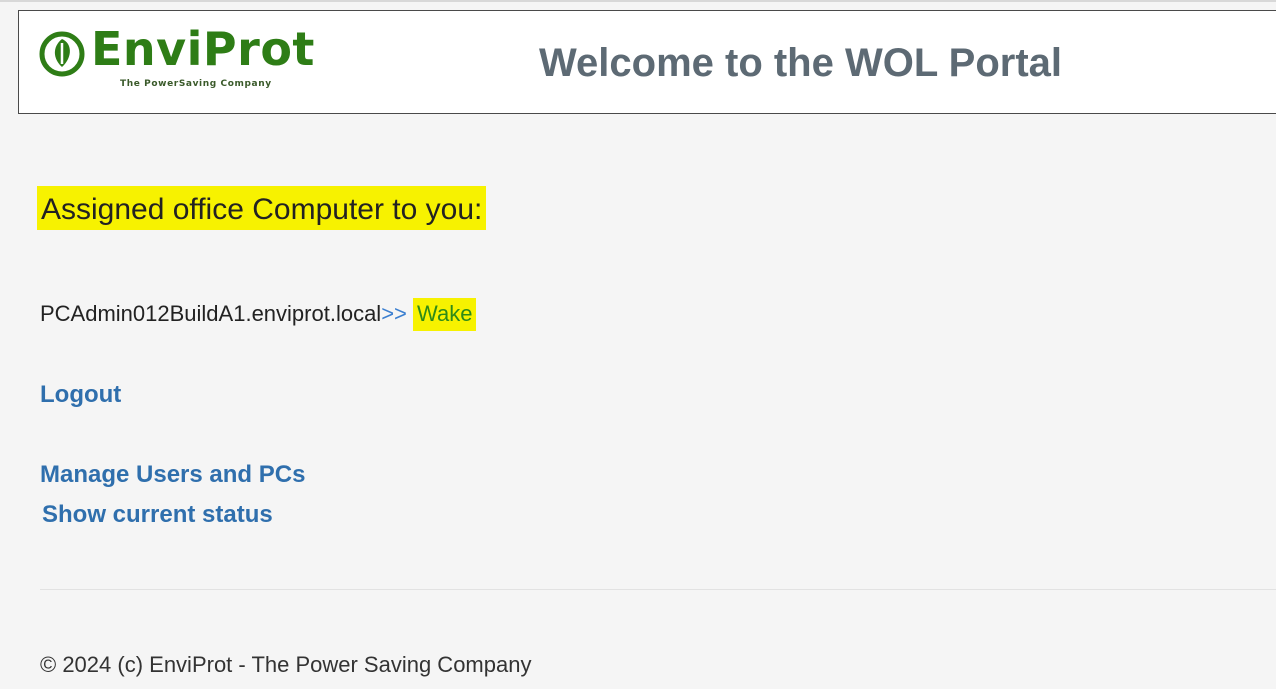 Image resolution: width=1276 pixels, height=689 pixels. Describe the element at coordinates (62, 54) in the screenshot. I see `power-leaf-icon` at that location.